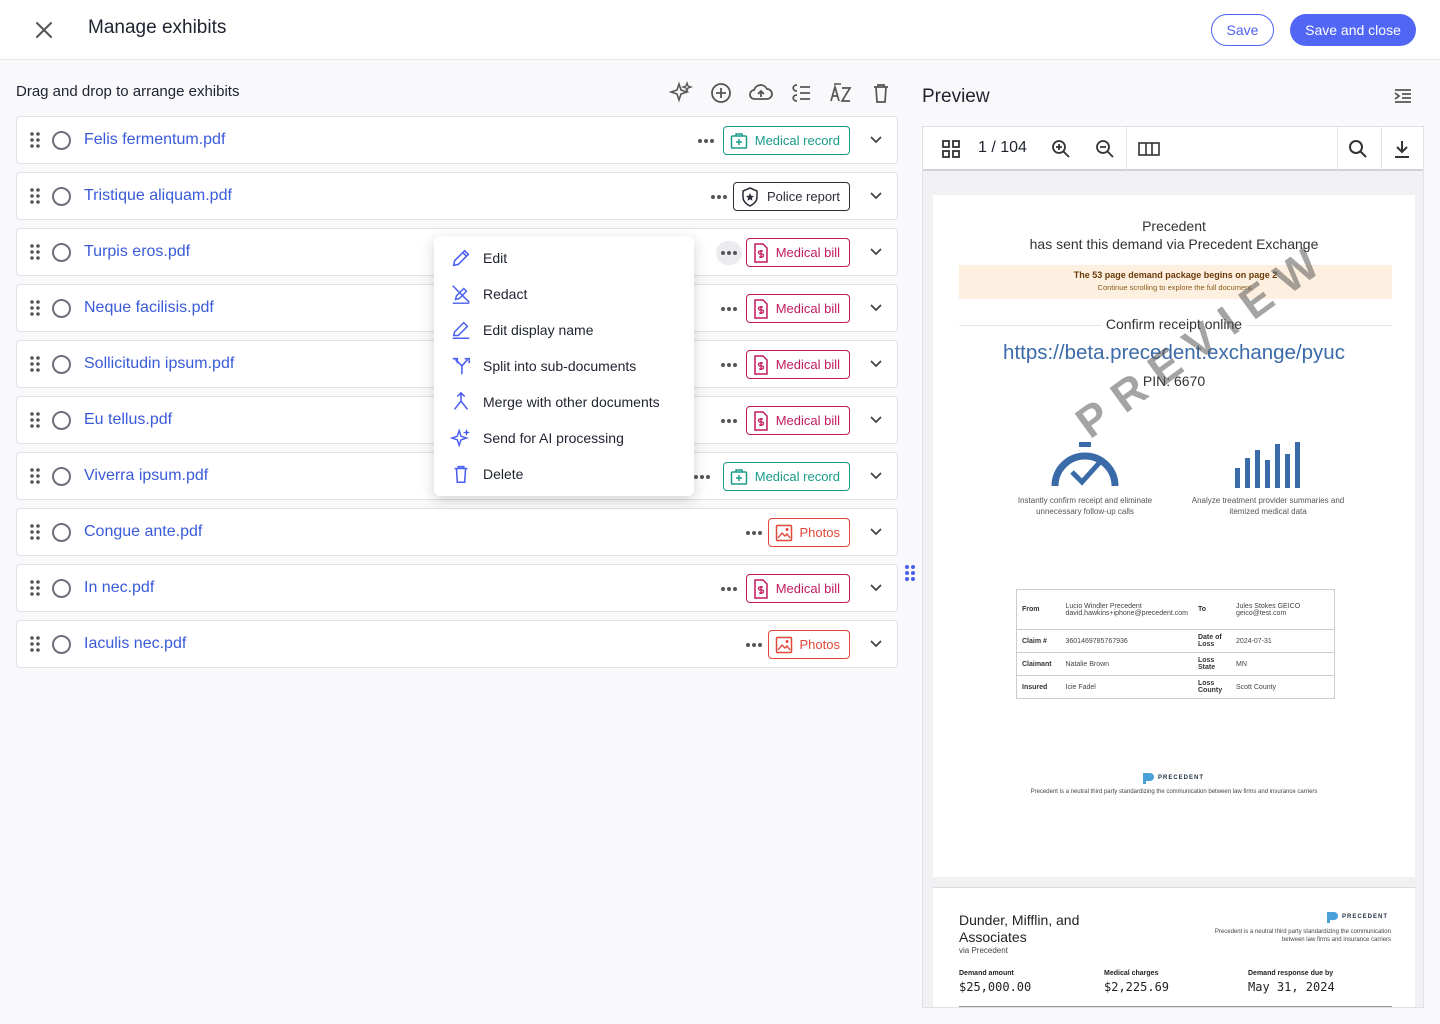 The image size is (1440, 1024). Describe the element at coordinates (1085, 464) in the screenshot. I see `stopwatch-icon` at that location.